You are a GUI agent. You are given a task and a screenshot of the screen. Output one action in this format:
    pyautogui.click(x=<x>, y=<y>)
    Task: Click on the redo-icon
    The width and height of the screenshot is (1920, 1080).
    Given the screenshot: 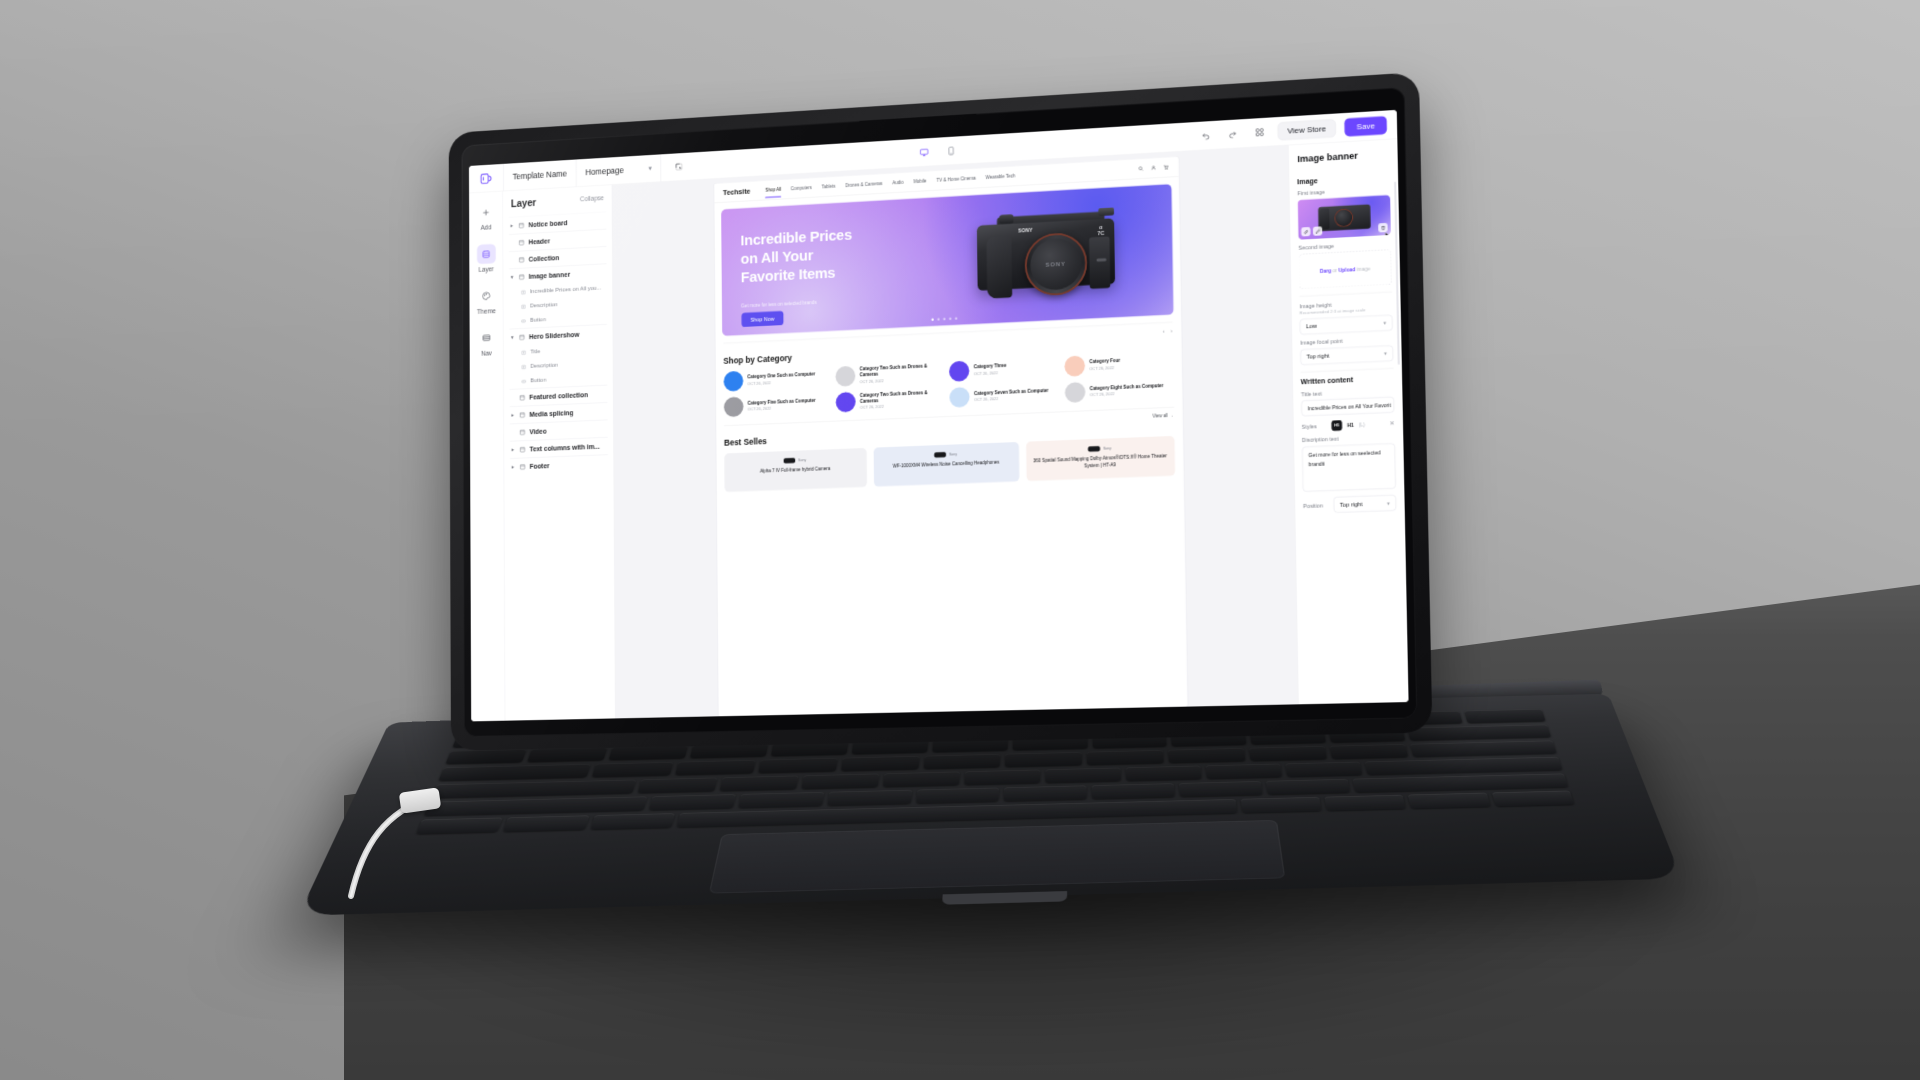 What is the action you would take?
    pyautogui.click(x=1233, y=133)
    